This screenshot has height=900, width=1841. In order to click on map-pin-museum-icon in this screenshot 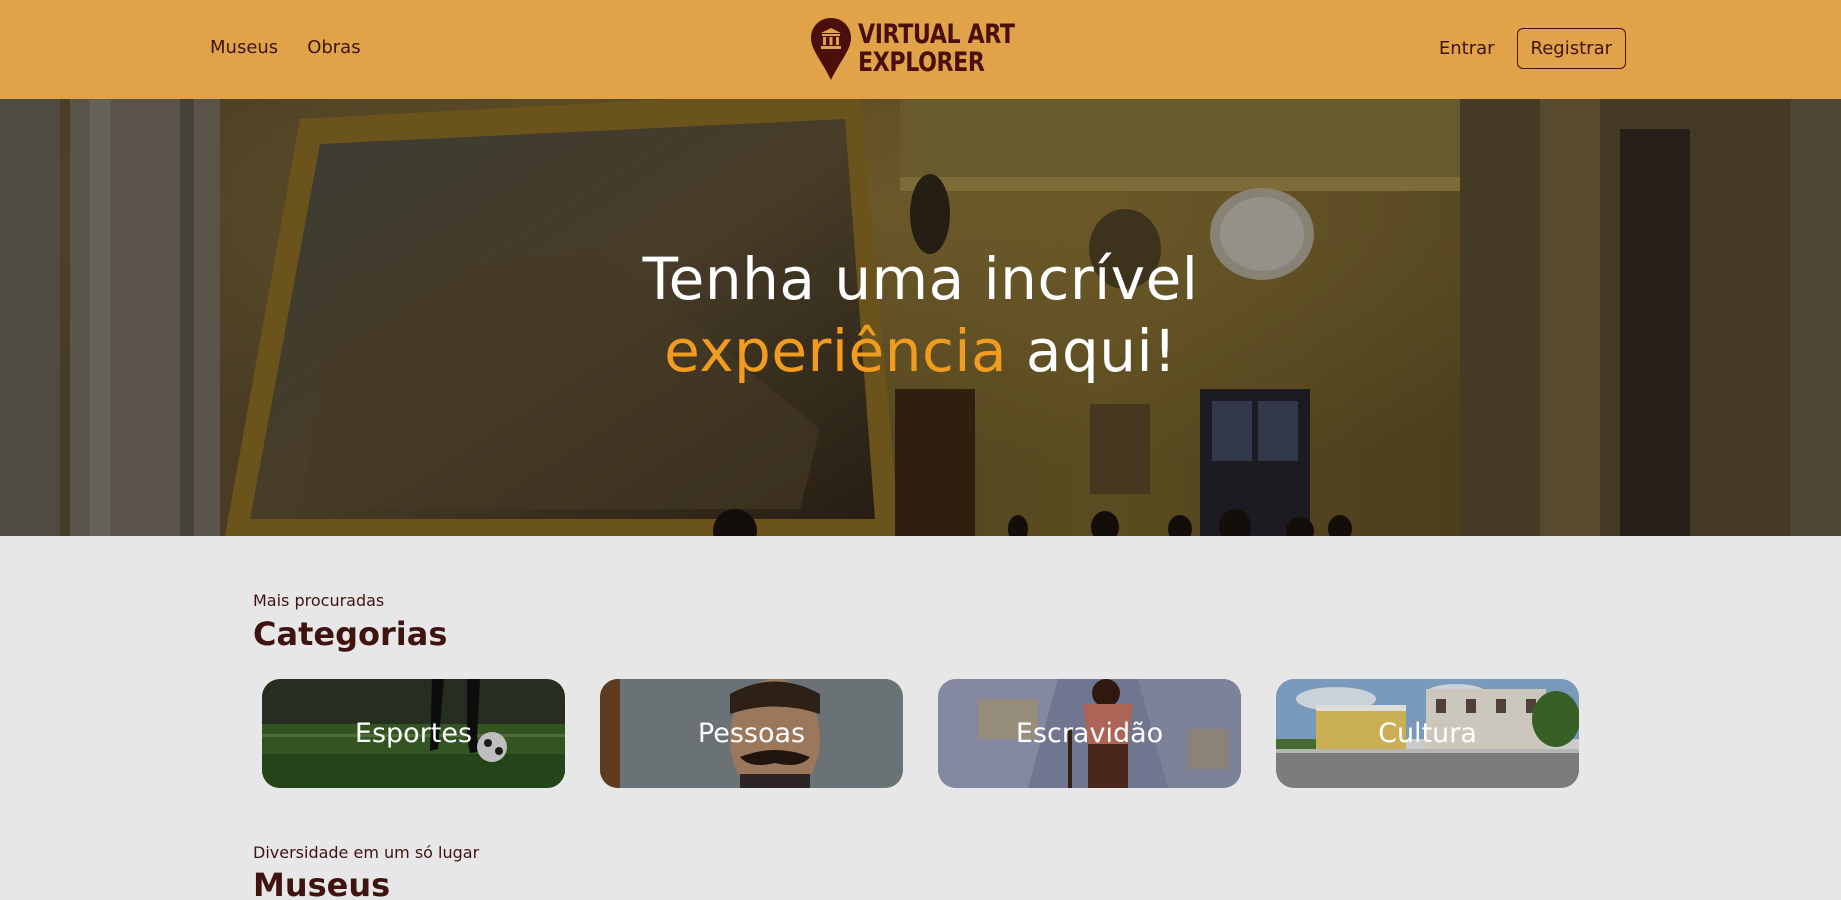, I will do `click(831, 49)`.